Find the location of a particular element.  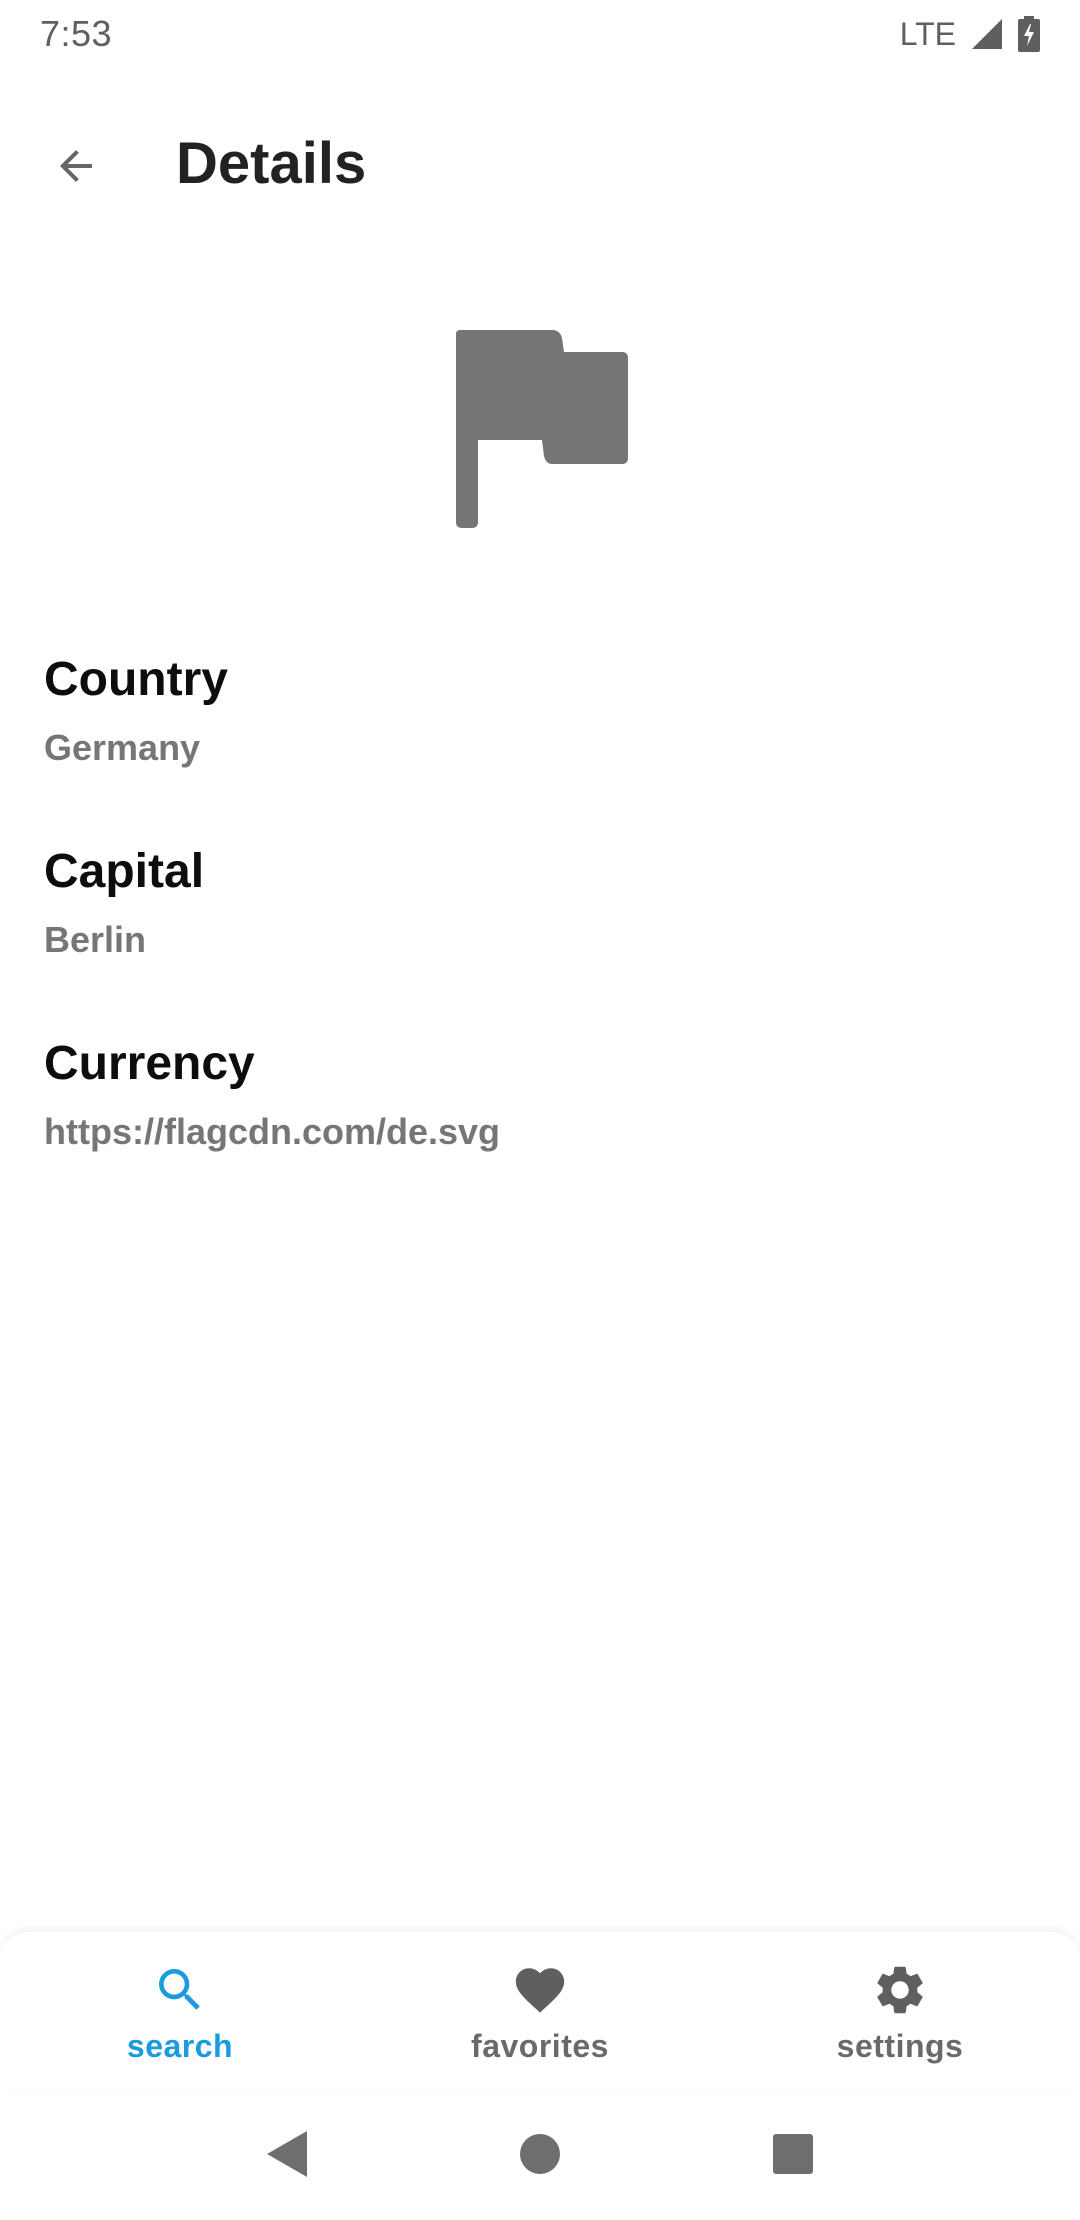

flag-icon is located at coordinates (540, 430).